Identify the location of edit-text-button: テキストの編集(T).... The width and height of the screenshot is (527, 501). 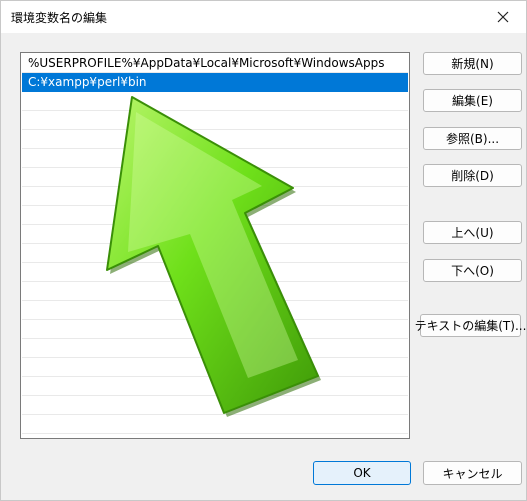
(470, 325).